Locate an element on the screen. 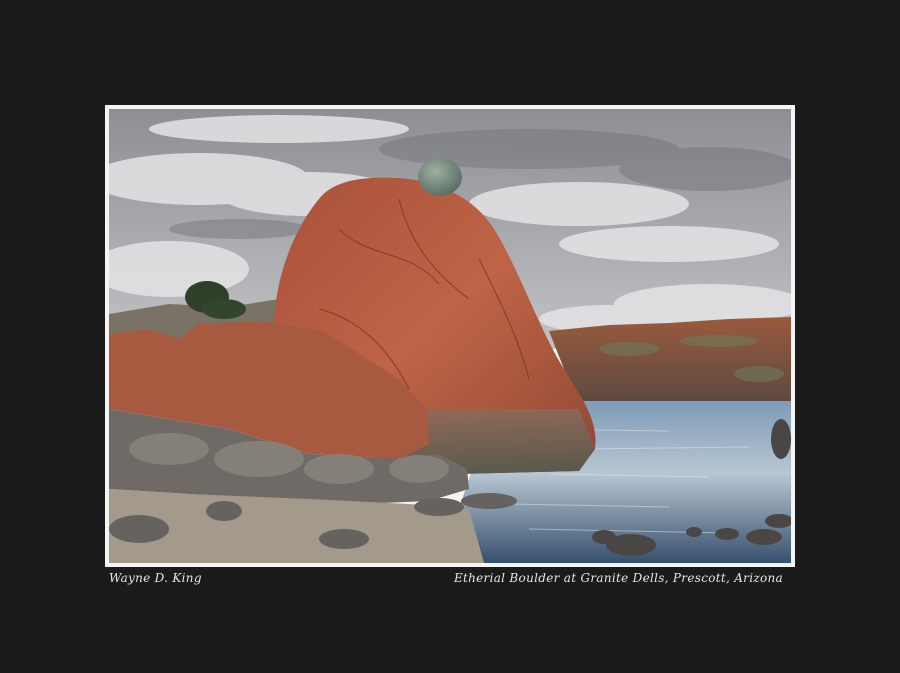 Image resolution: width=900 pixels, height=673 pixels. photographer-credit: Wayne D. King is located at coordinates (155, 578).